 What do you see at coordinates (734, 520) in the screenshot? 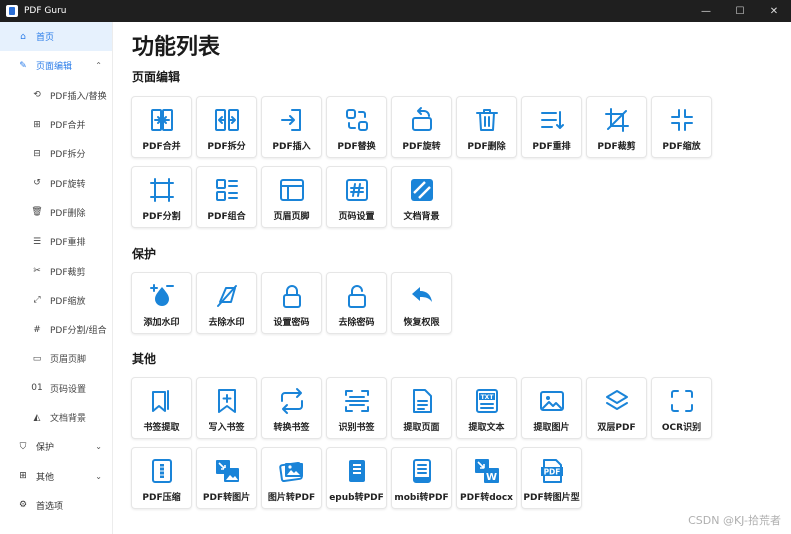
I see `watermark-text: CSDN @KJ-拾荒者` at bounding box center [734, 520].